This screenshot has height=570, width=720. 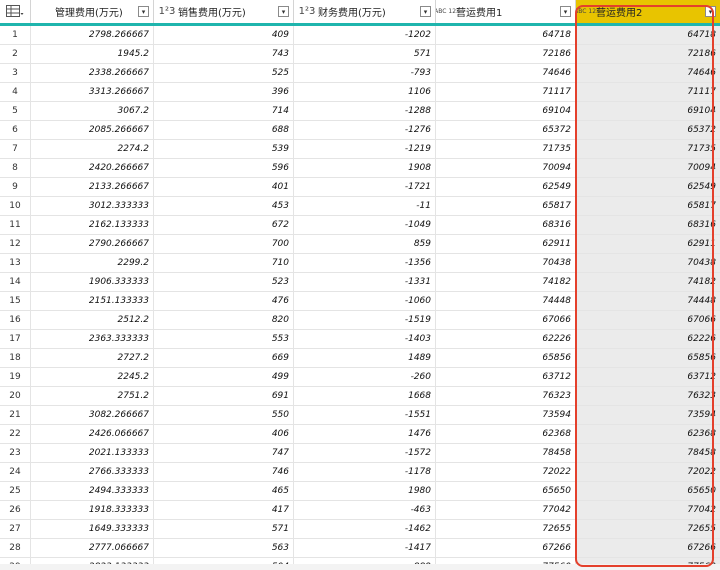 What do you see at coordinates (648, 54) in the screenshot?
I see `table-cell: 72186` at bounding box center [648, 54].